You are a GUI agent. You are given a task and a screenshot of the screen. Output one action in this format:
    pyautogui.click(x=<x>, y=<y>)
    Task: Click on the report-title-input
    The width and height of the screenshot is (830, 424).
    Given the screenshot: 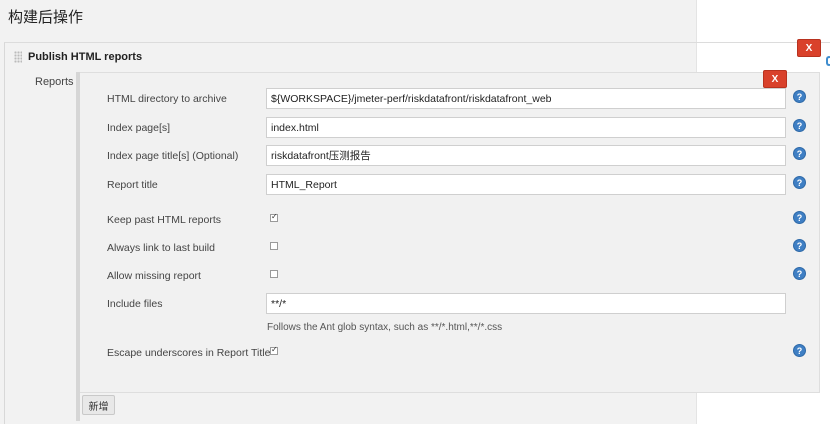 What is the action you would take?
    pyautogui.click(x=526, y=184)
    